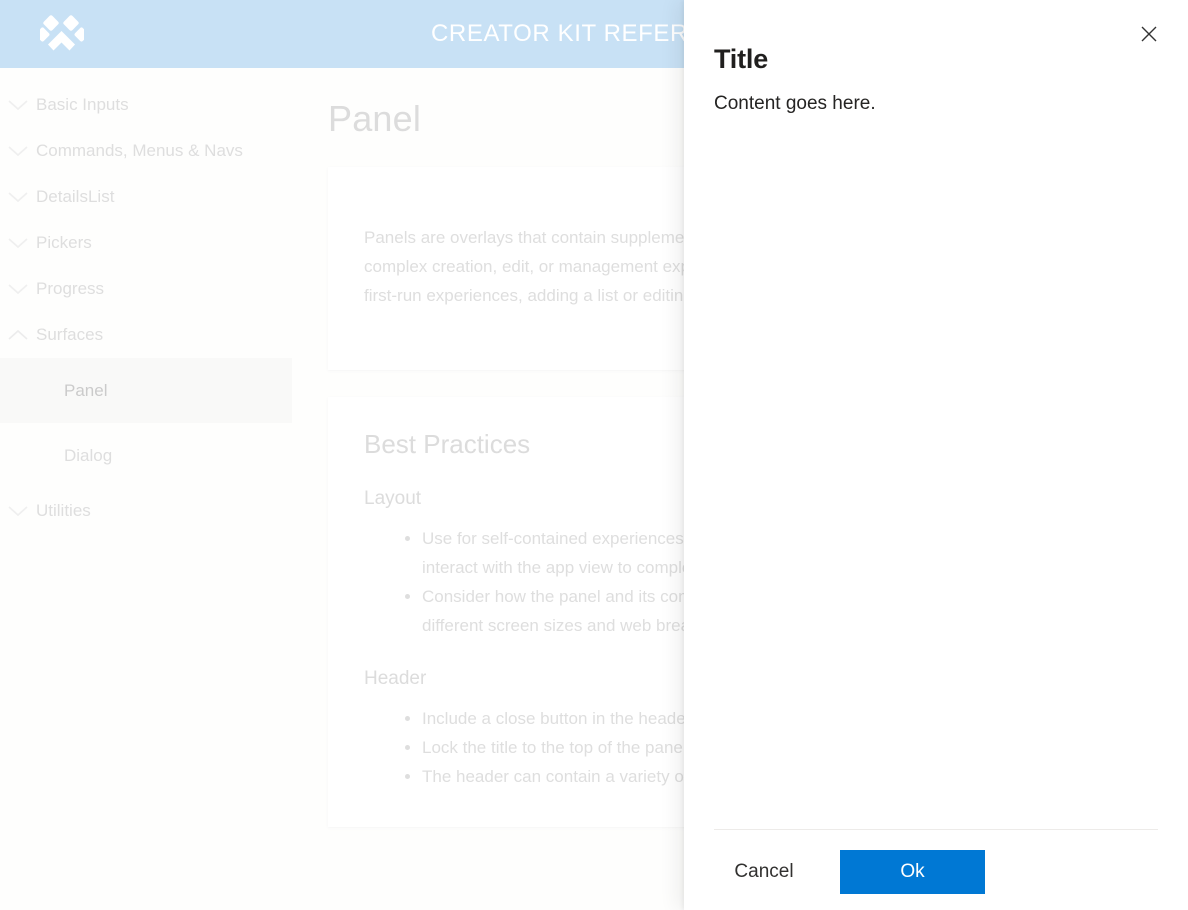  What do you see at coordinates (146, 243) in the screenshot?
I see `sidebar-group-pickers: Pickers` at bounding box center [146, 243].